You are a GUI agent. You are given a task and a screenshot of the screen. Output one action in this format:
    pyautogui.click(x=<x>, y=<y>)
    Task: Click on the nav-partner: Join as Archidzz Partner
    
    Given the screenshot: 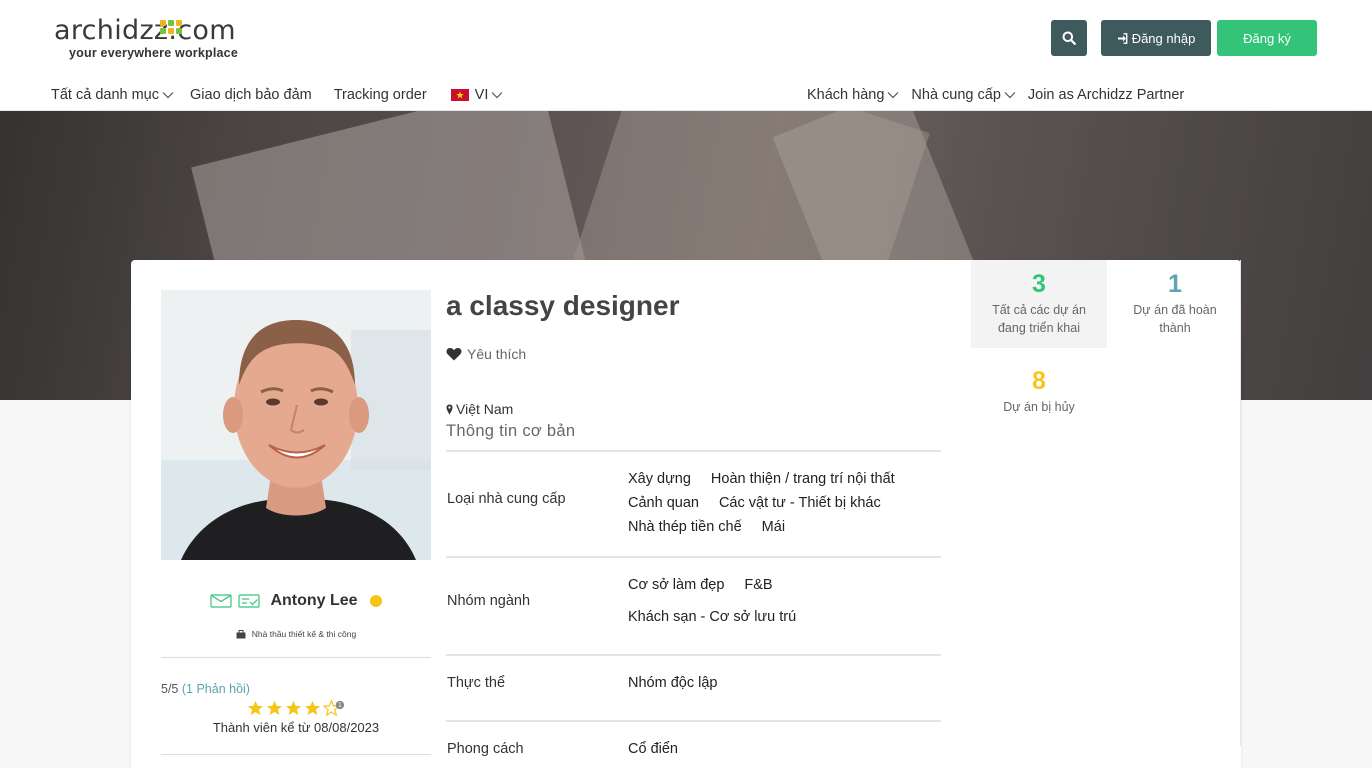 What is the action you would take?
    pyautogui.click(x=1106, y=95)
    